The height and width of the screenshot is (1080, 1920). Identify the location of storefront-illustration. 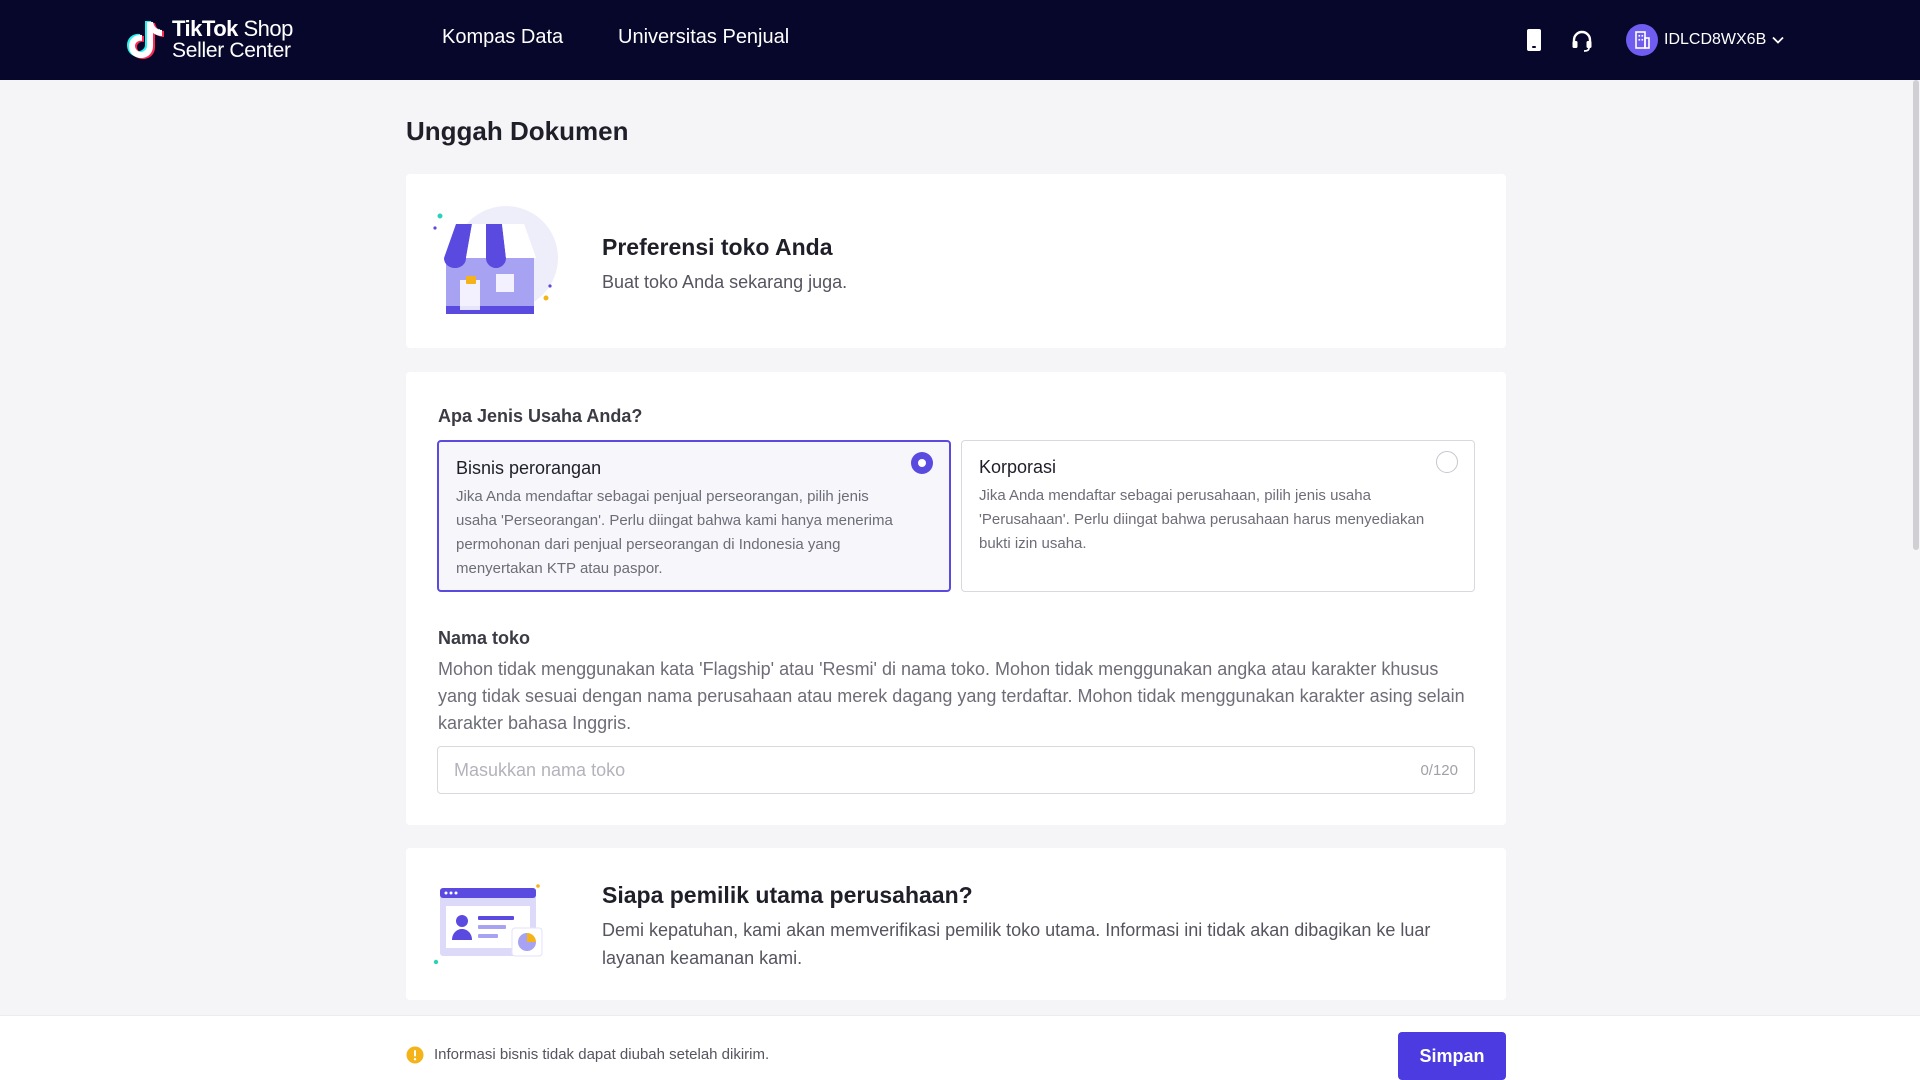
(495, 260).